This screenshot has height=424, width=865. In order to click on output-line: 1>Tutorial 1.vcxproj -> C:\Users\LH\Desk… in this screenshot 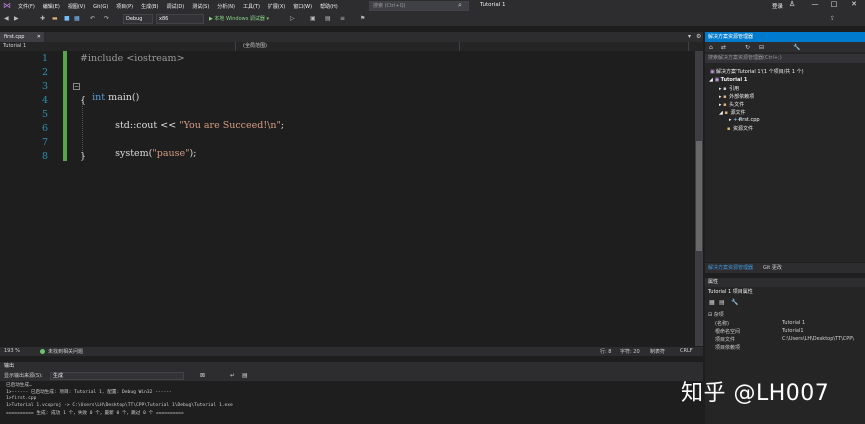, I will do `click(119, 405)`.